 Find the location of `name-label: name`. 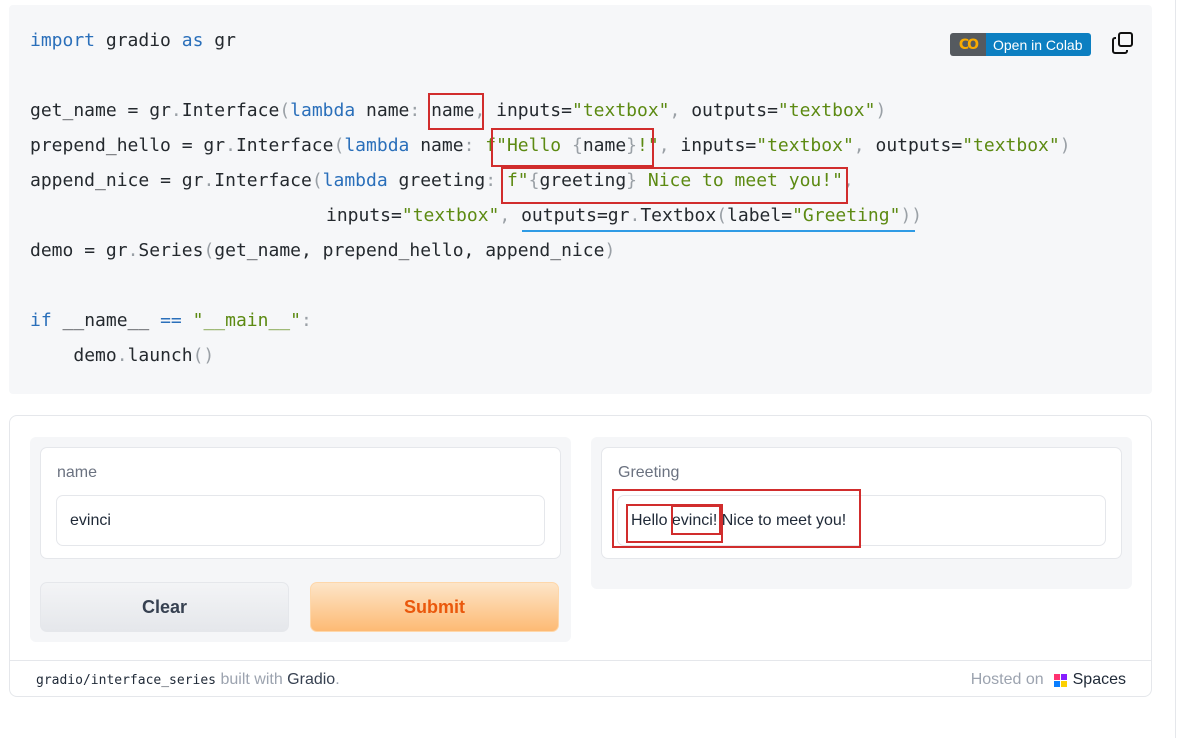

name-label: name is located at coordinates (77, 472).